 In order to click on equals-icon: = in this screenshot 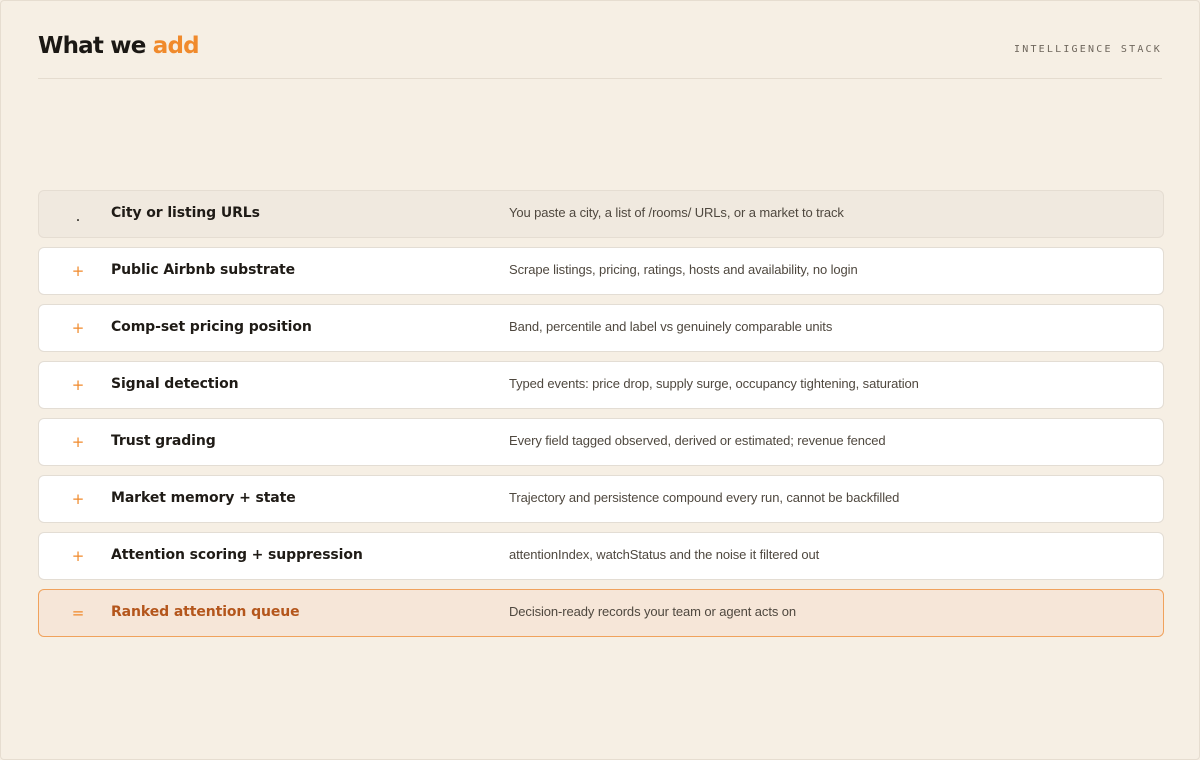, I will do `click(78, 613)`.